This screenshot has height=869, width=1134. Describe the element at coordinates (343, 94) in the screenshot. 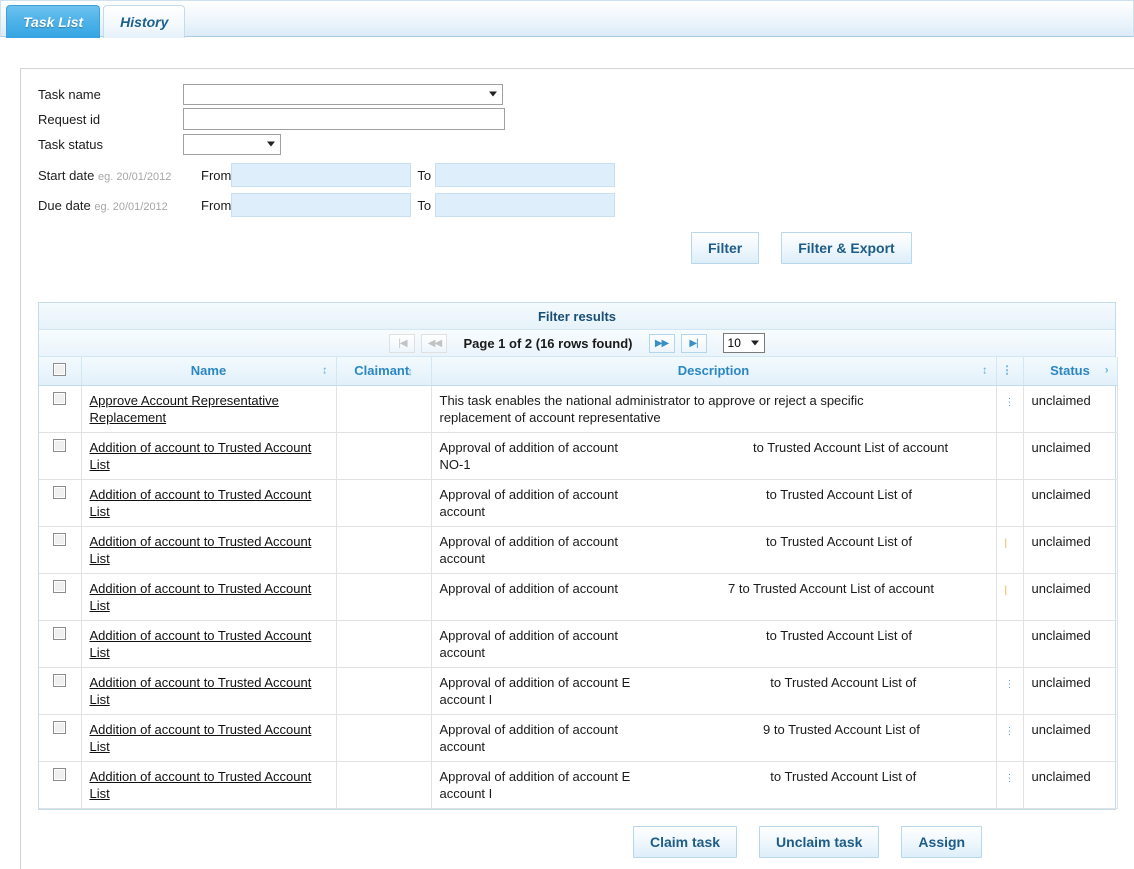

I see `task-name-select` at that location.